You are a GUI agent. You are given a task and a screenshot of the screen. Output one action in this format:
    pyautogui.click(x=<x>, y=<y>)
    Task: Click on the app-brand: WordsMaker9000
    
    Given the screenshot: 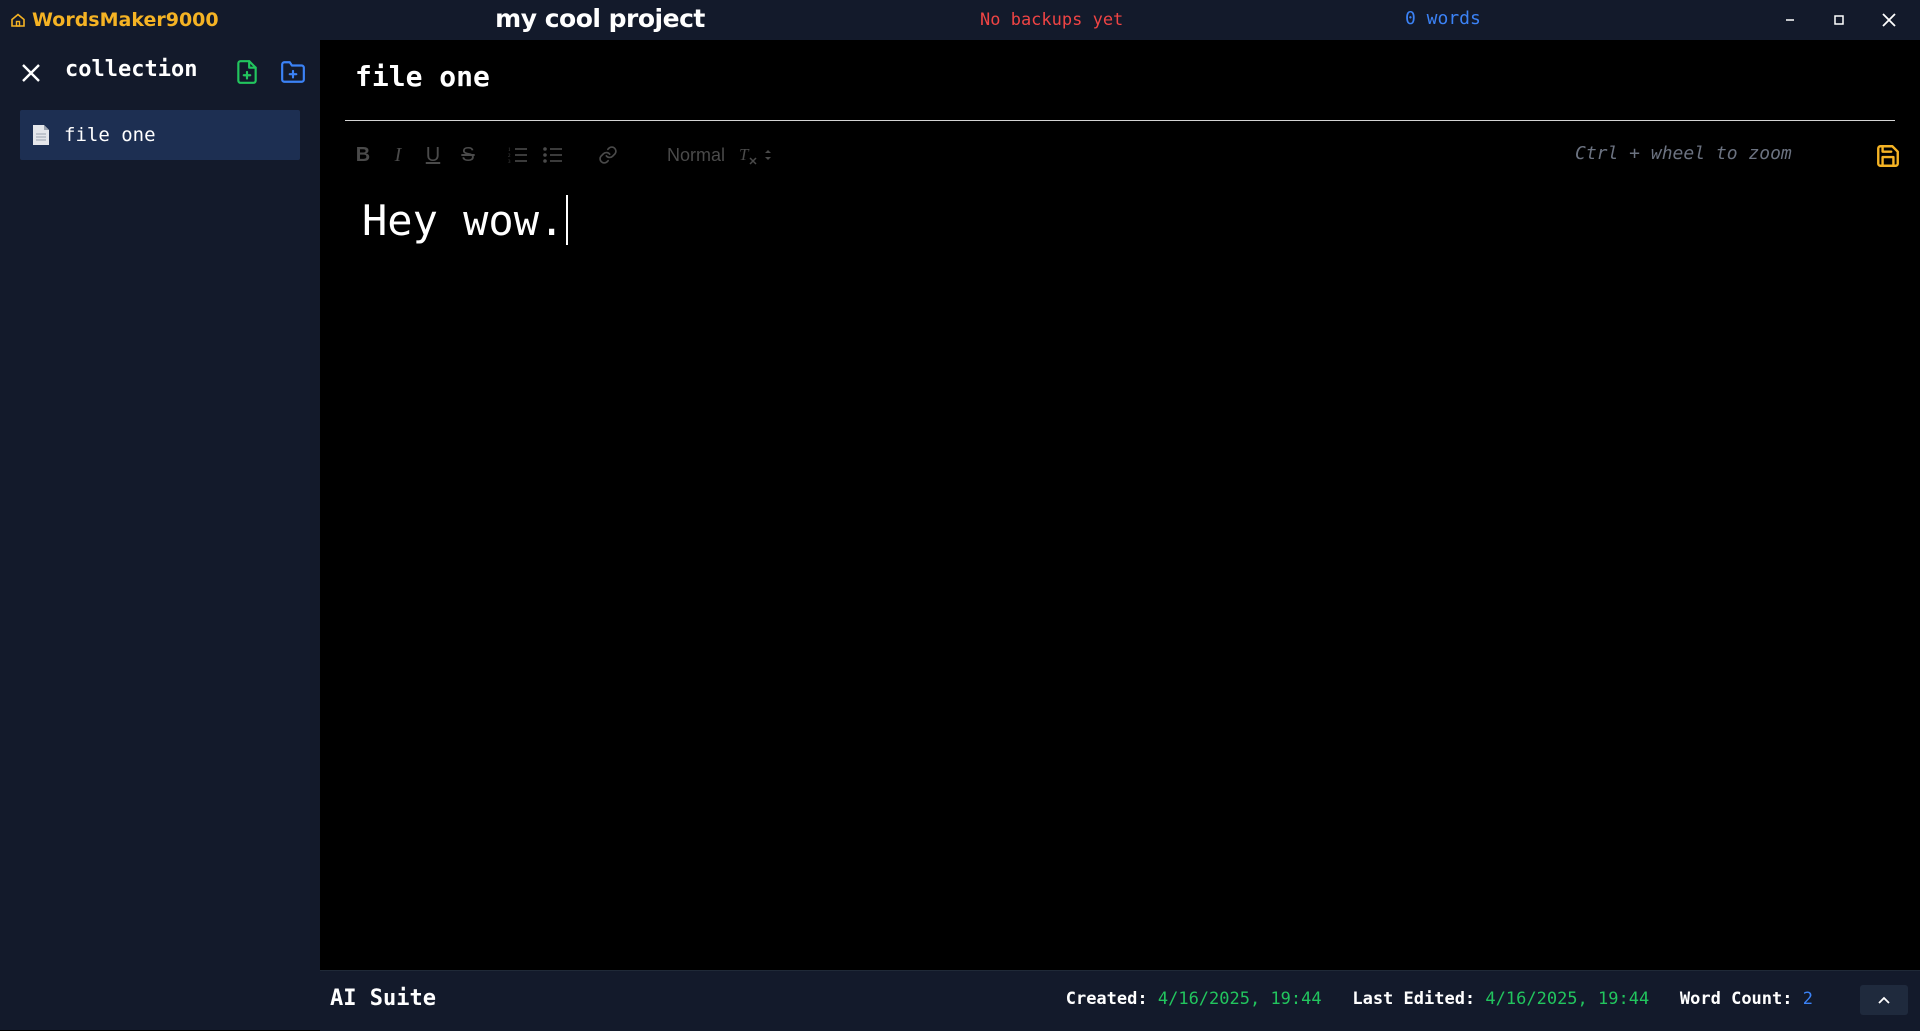 What is the action you would take?
    pyautogui.click(x=114, y=20)
    